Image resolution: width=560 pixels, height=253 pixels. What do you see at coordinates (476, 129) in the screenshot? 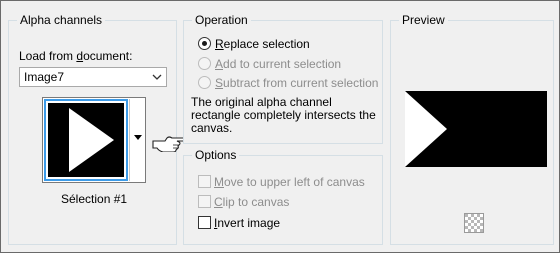
I see `preview-image` at bounding box center [476, 129].